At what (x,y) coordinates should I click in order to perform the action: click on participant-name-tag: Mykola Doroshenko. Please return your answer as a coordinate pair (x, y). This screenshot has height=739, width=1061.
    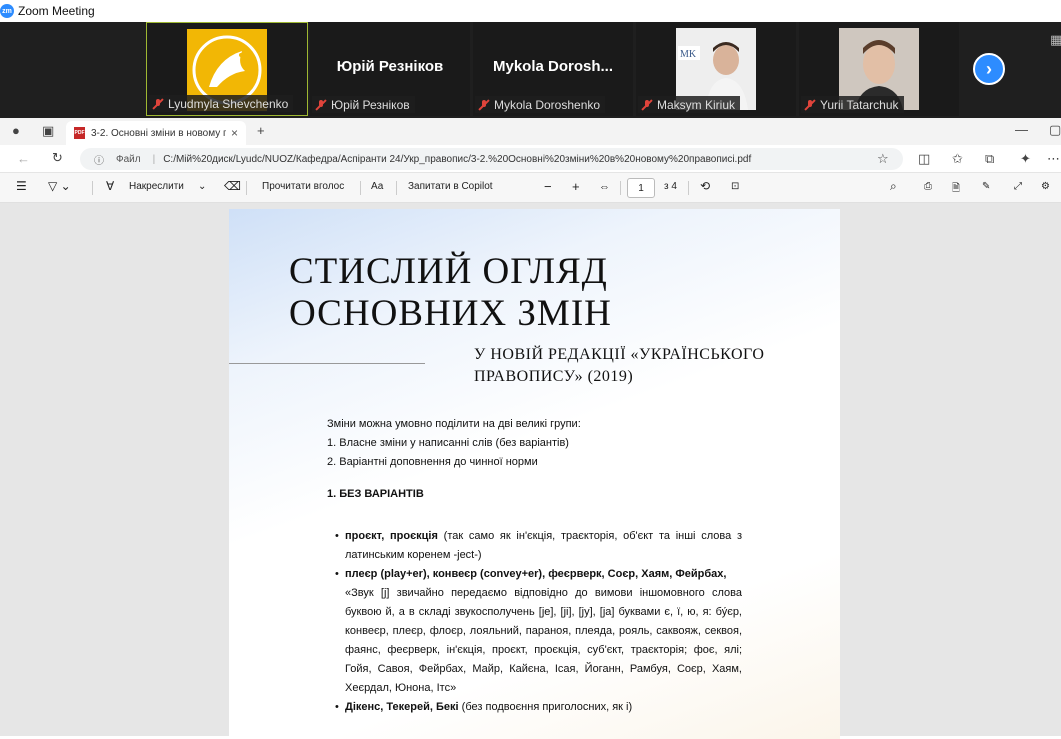
    Looking at the image, I should click on (540, 104).